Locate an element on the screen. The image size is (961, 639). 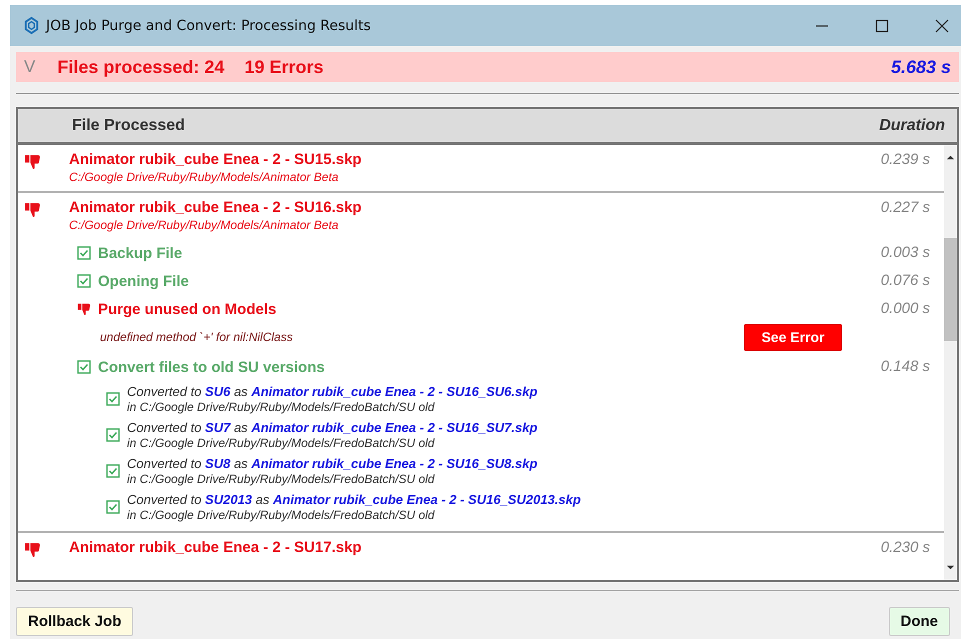
total-duration: 5.683 s is located at coordinates (920, 67).